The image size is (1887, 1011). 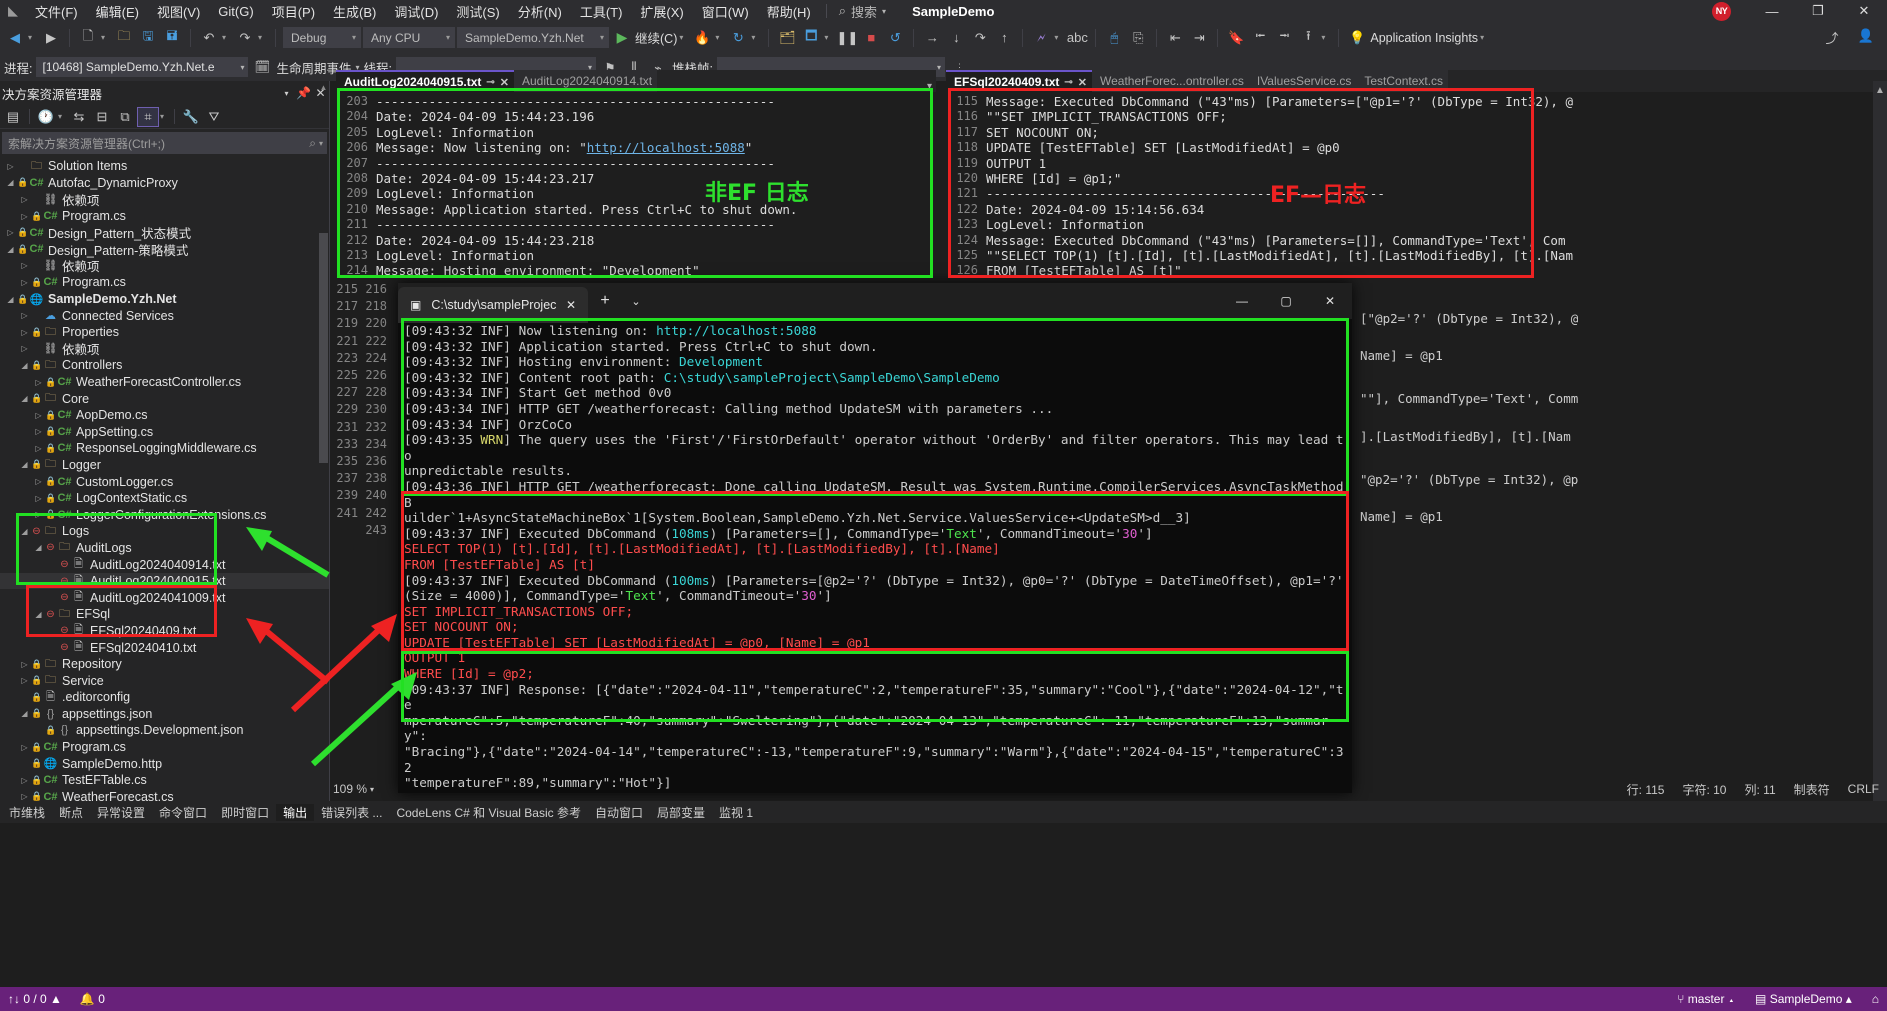 I want to click on tree-node-core: ◢ 🔒 🗀 Core, so click(x=164, y=398).